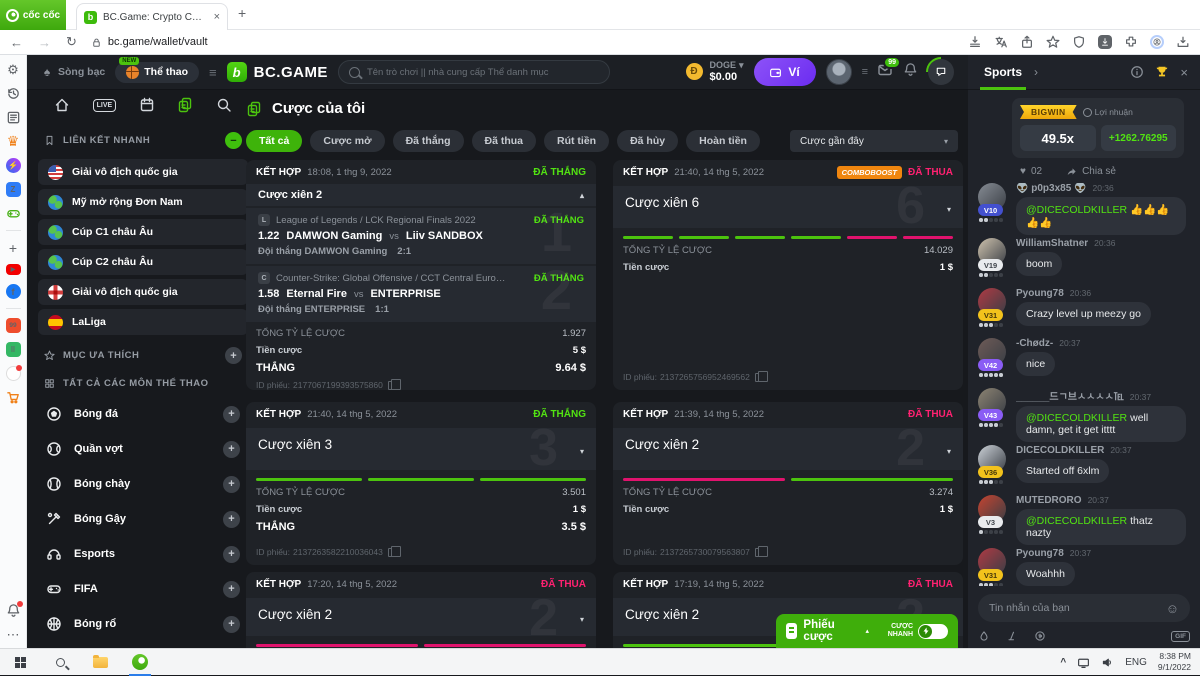 The width and height of the screenshot is (1200, 676). What do you see at coordinates (14, 609) in the screenshot?
I see `notification-bell-icon` at bounding box center [14, 609].